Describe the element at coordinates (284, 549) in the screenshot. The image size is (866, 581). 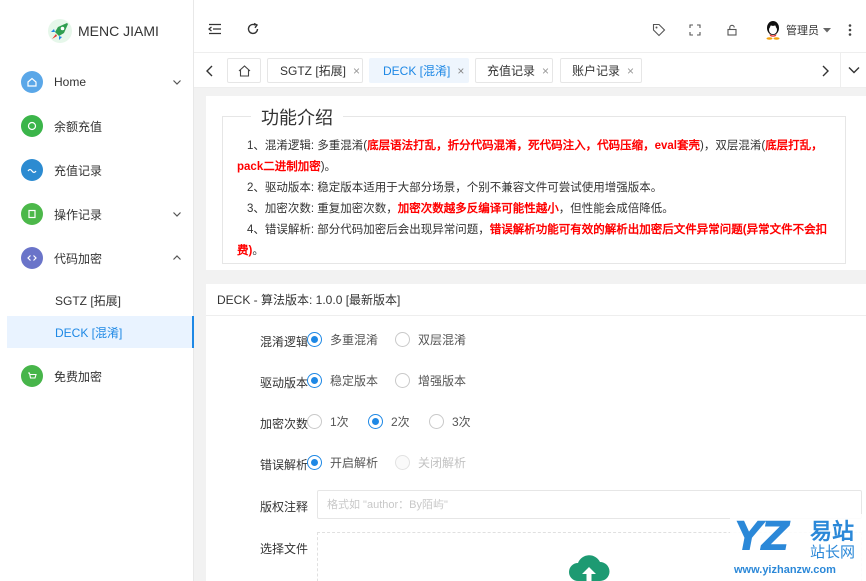
I see `form-label: 选择文件` at that location.